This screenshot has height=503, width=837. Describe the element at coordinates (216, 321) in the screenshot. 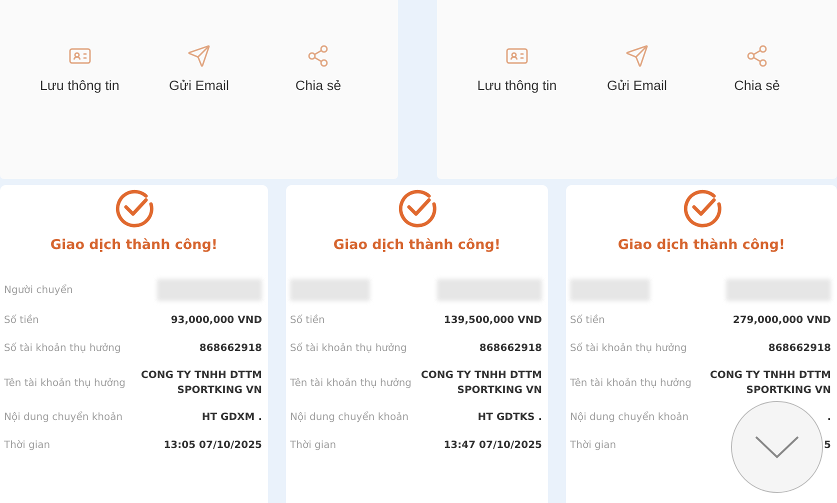

I see `field-value: 93,000,000 VND` at that location.